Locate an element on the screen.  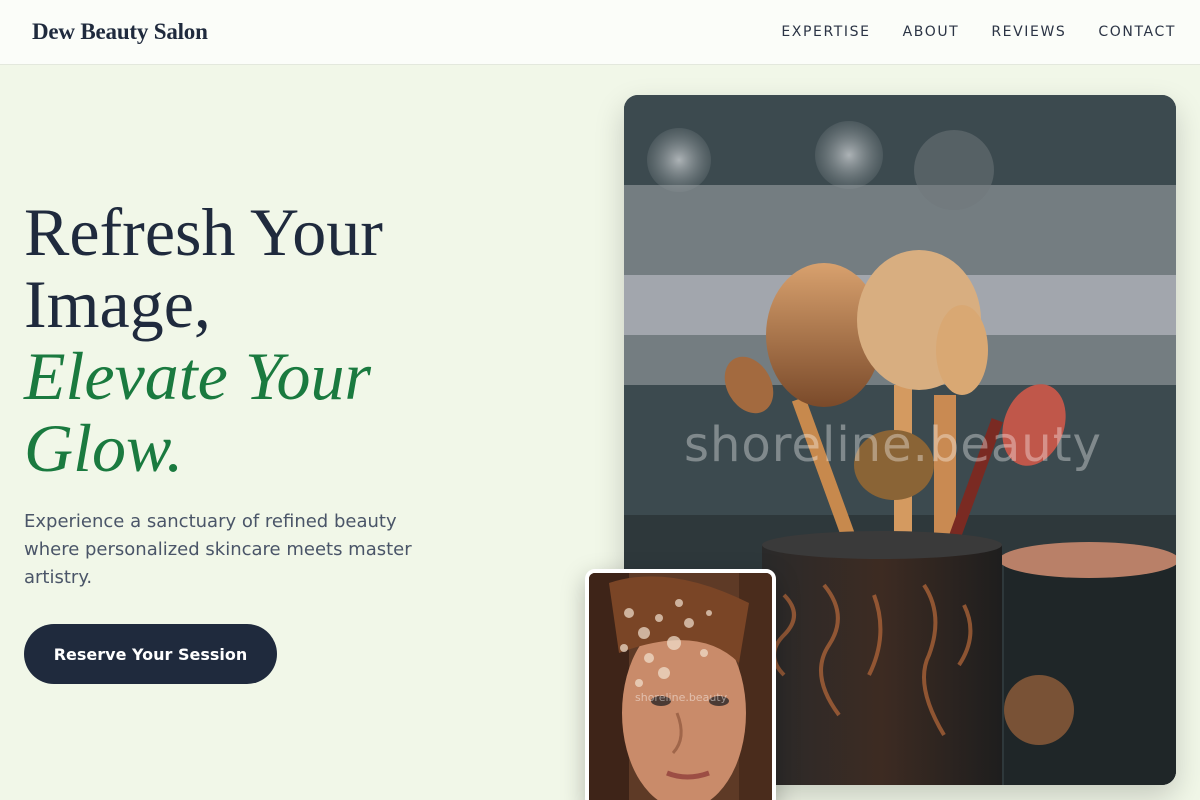
portrait-image: shoreline.beauty is located at coordinates (680, 684).